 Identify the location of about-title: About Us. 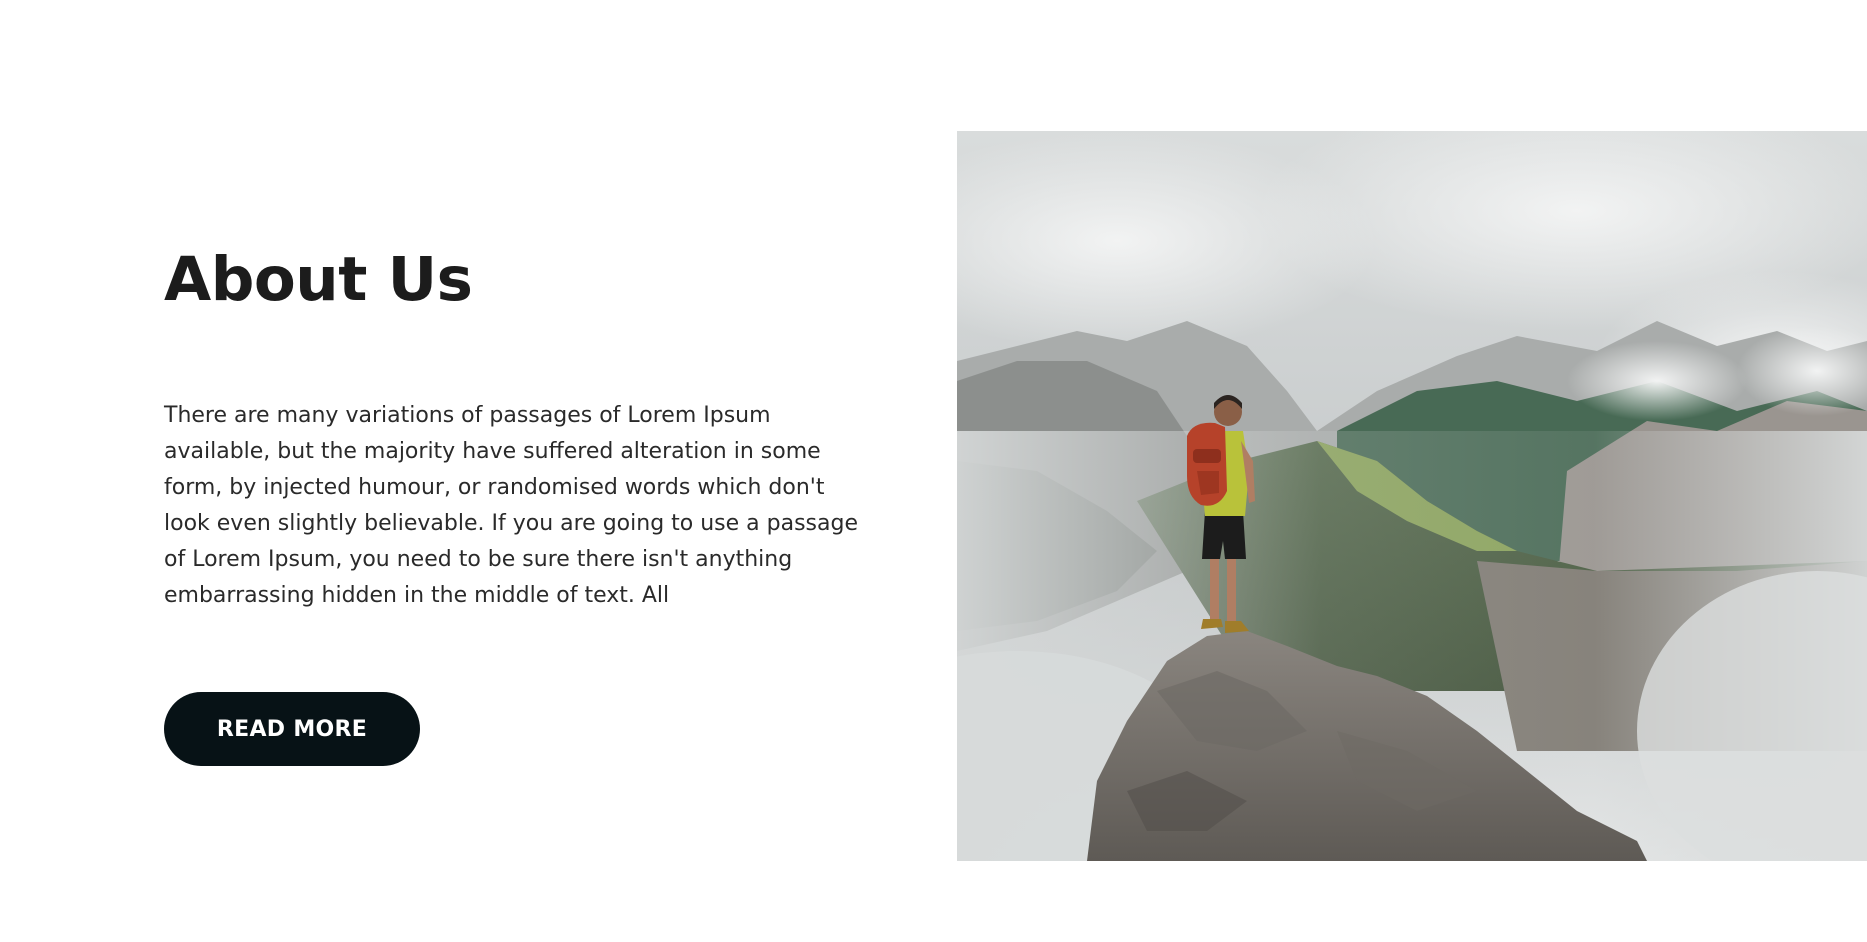
(318, 279).